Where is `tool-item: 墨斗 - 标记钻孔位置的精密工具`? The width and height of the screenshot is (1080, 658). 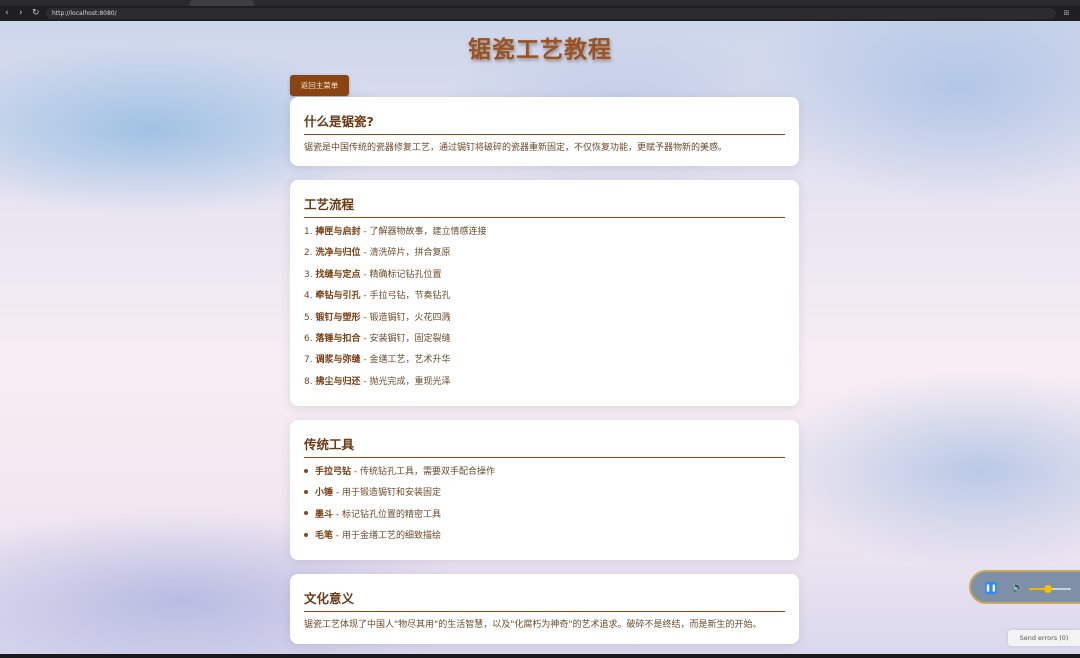 tool-item: 墨斗 - 标记钻孔位置的精密工具 is located at coordinates (372, 513).